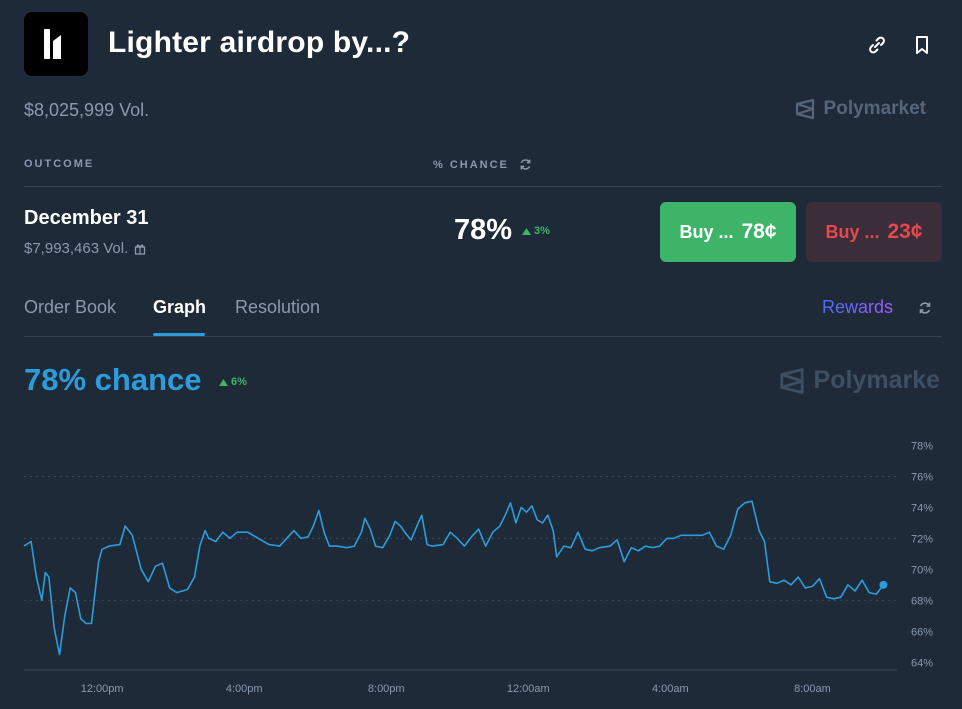 The width and height of the screenshot is (962, 709). I want to click on header-divider, so click(483, 186).